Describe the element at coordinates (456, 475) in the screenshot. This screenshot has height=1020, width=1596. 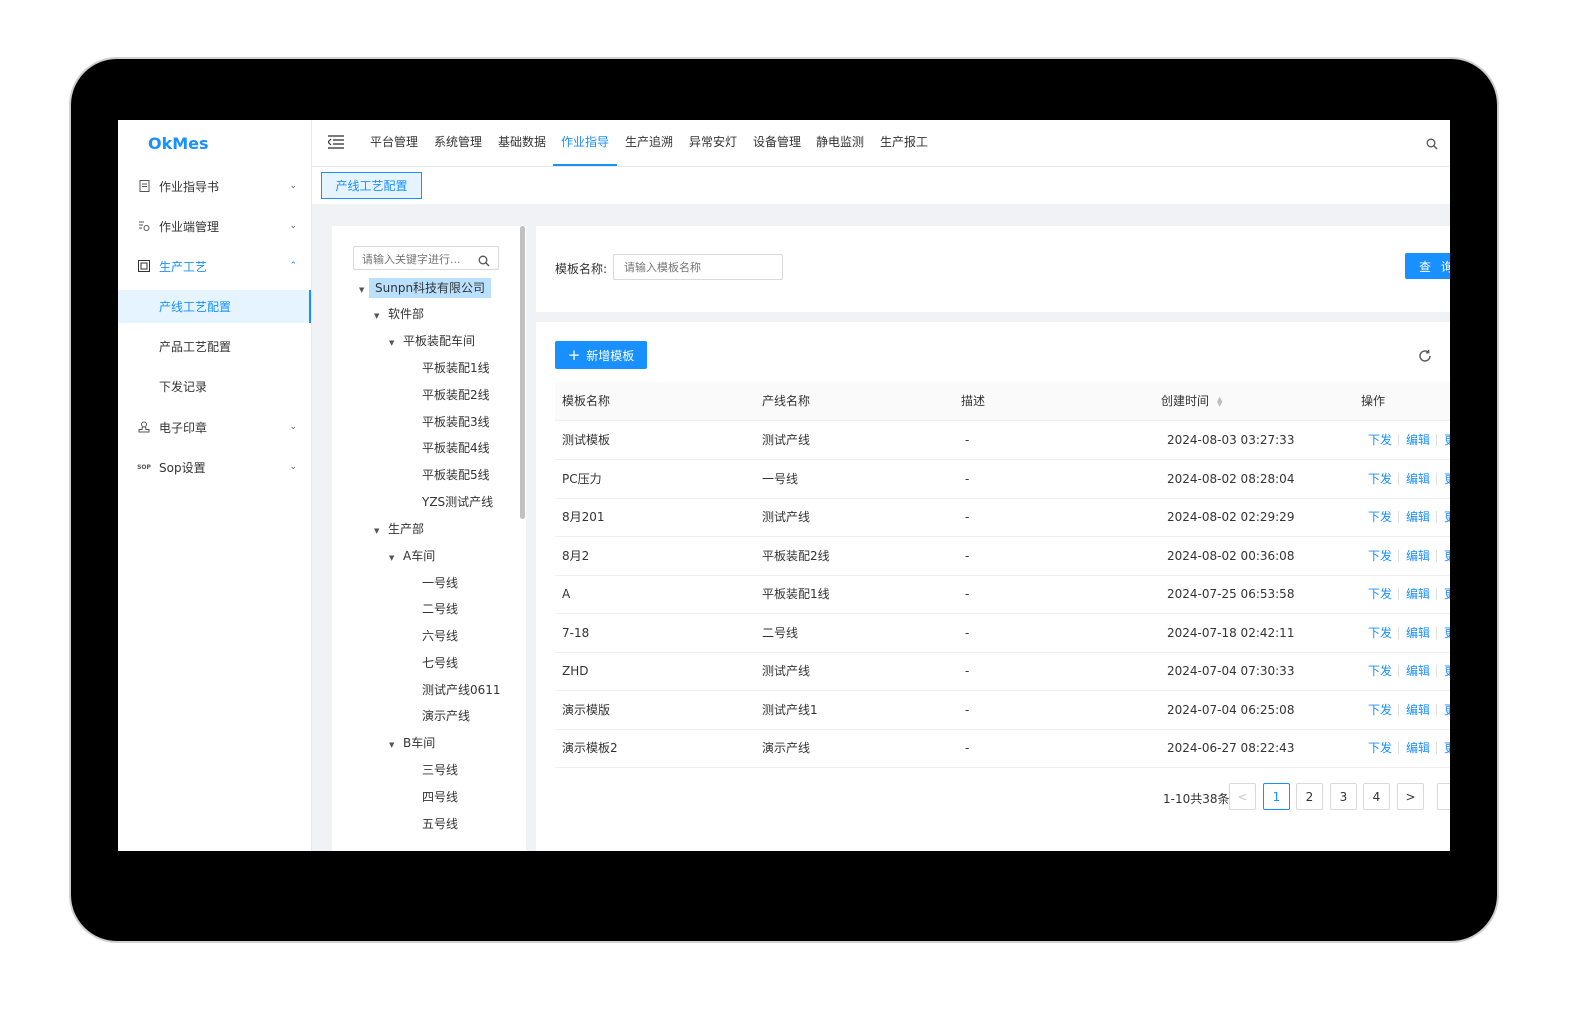
I see `tree-node-line: 平板装配5线` at that location.